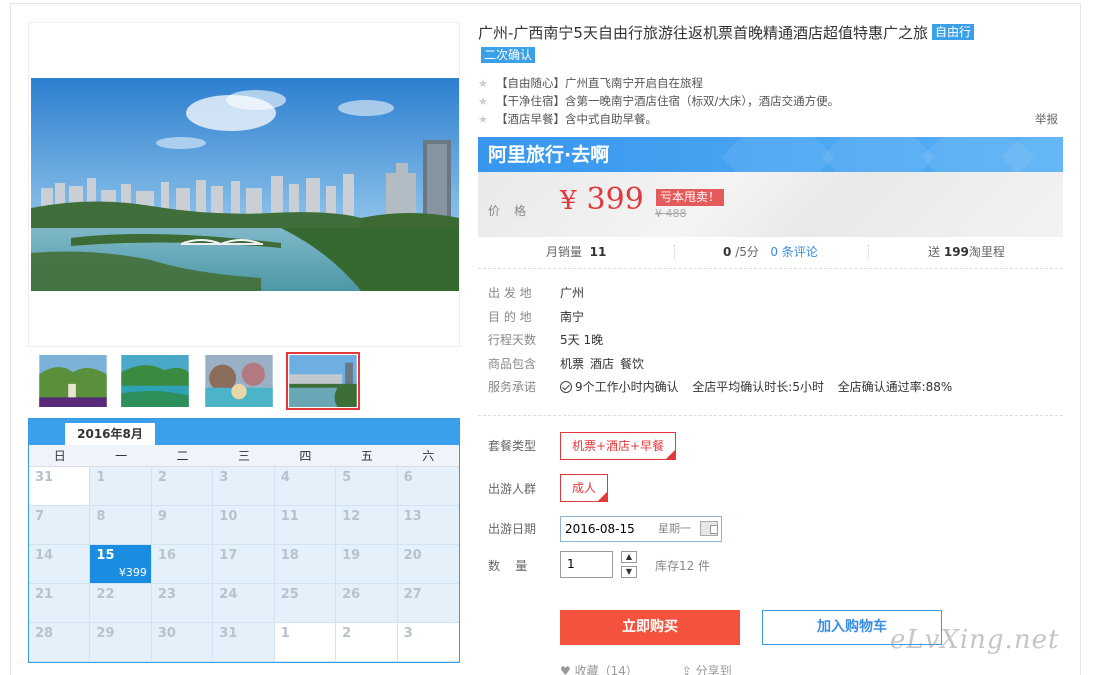 This screenshot has height=675, width=1096. I want to click on calendar-day-number: 15, so click(105, 555).